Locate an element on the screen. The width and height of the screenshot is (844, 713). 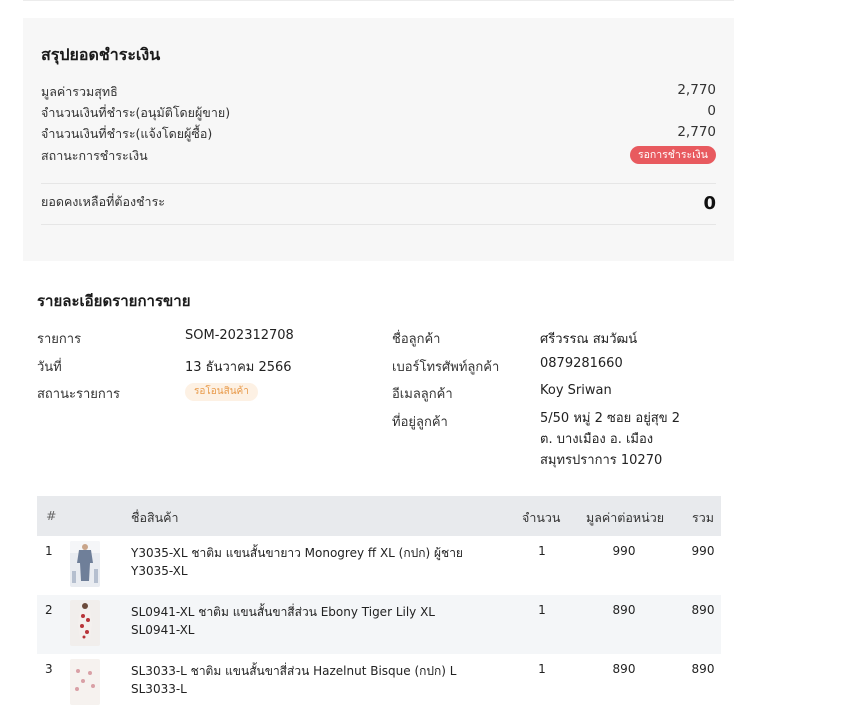
row-index: 3 is located at coordinates (49, 669).